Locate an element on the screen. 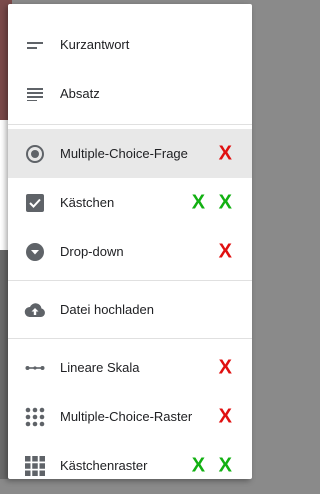 The height and width of the screenshot is (494, 320). menu-item-checkbox-grid: Kästchenraster X X is located at coordinates (130, 465).